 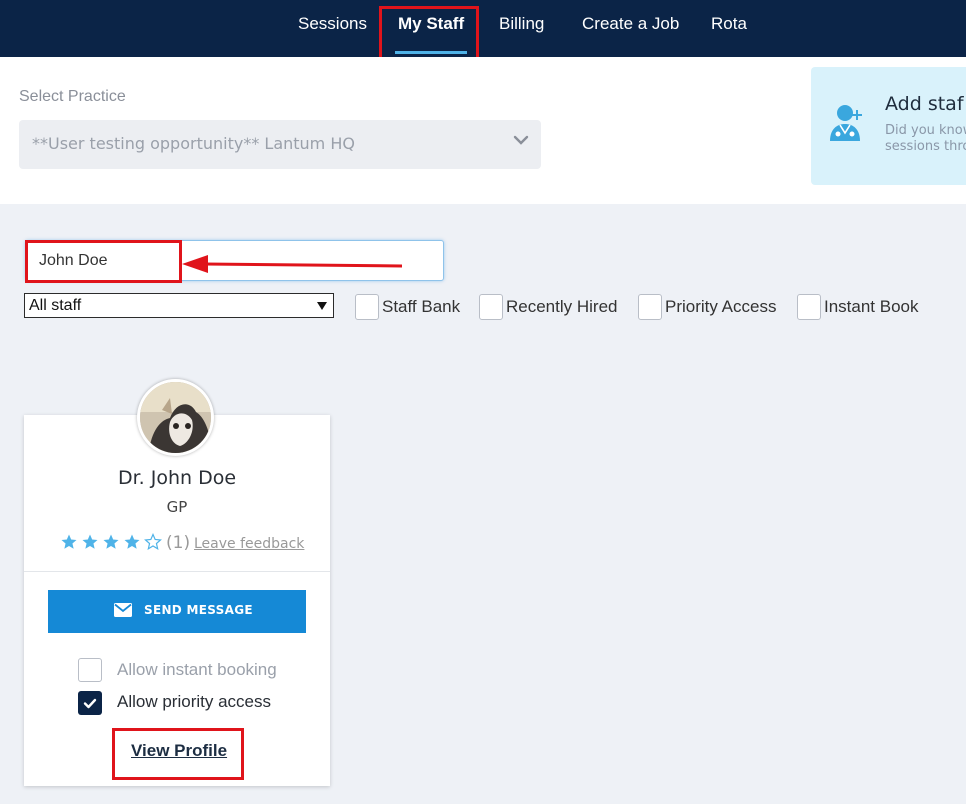 I want to click on staff-role: GP, so click(x=177, y=507).